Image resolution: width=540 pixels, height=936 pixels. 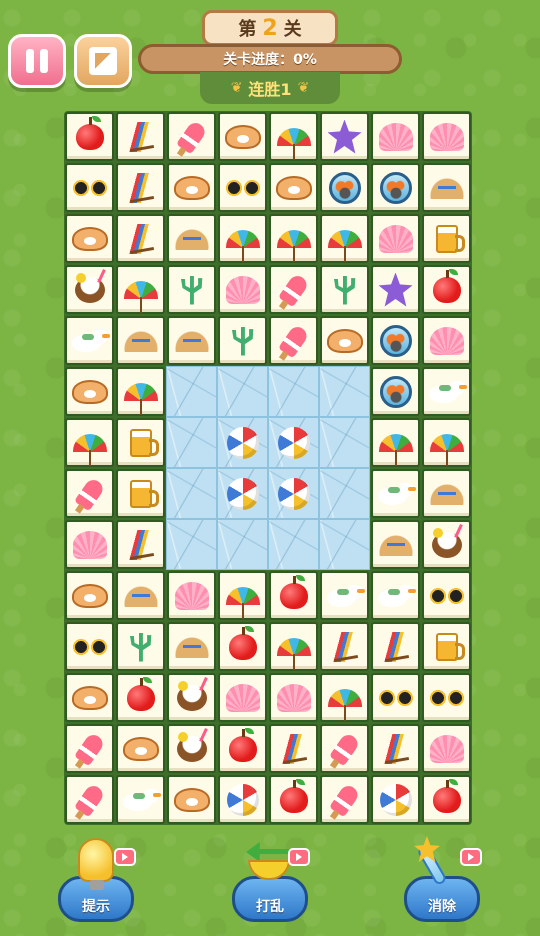 I want to click on pause-button, so click(x=37, y=61).